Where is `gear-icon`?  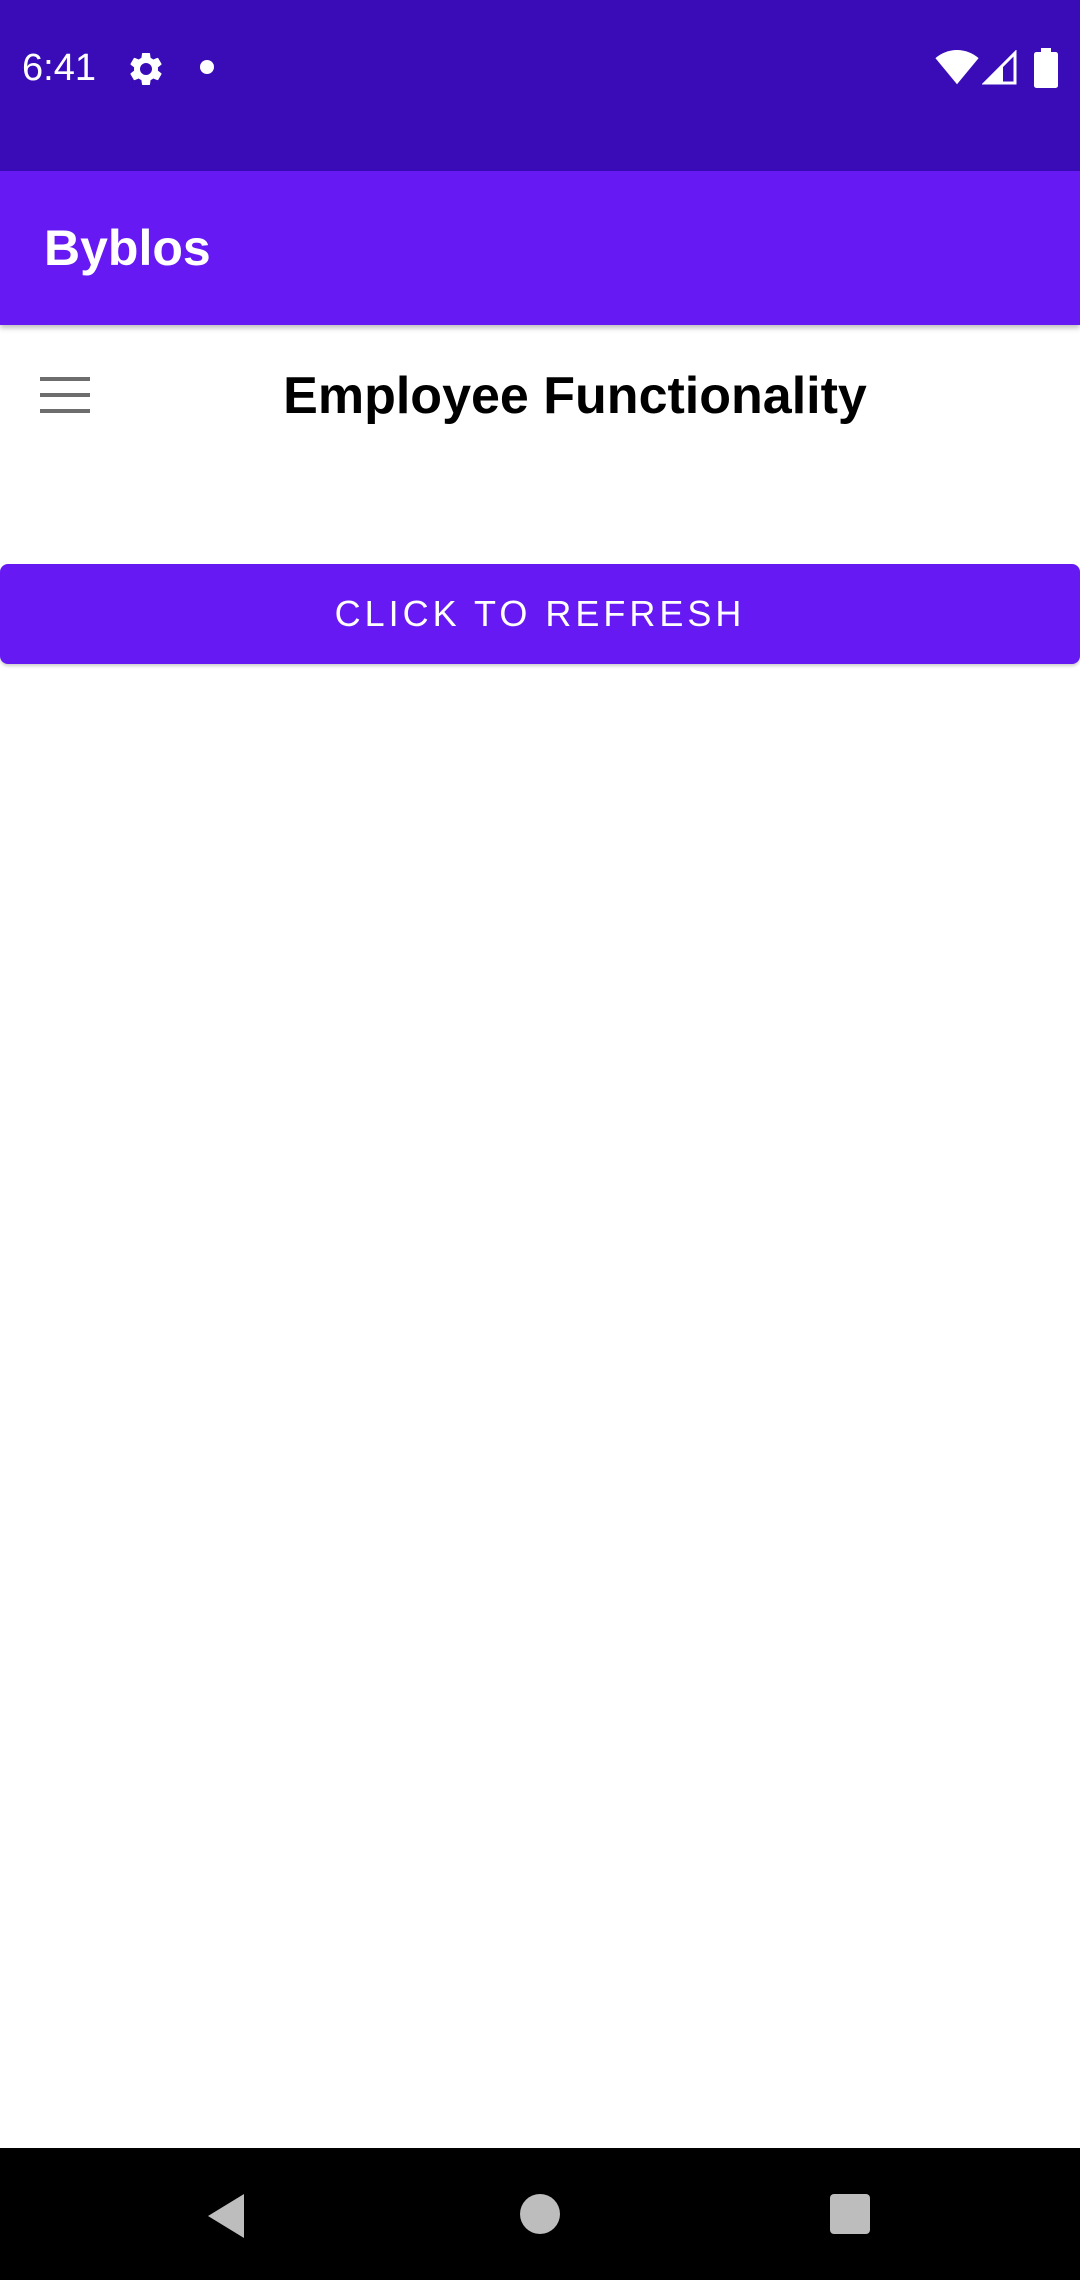
gear-icon is located at coordinates (146, 68).